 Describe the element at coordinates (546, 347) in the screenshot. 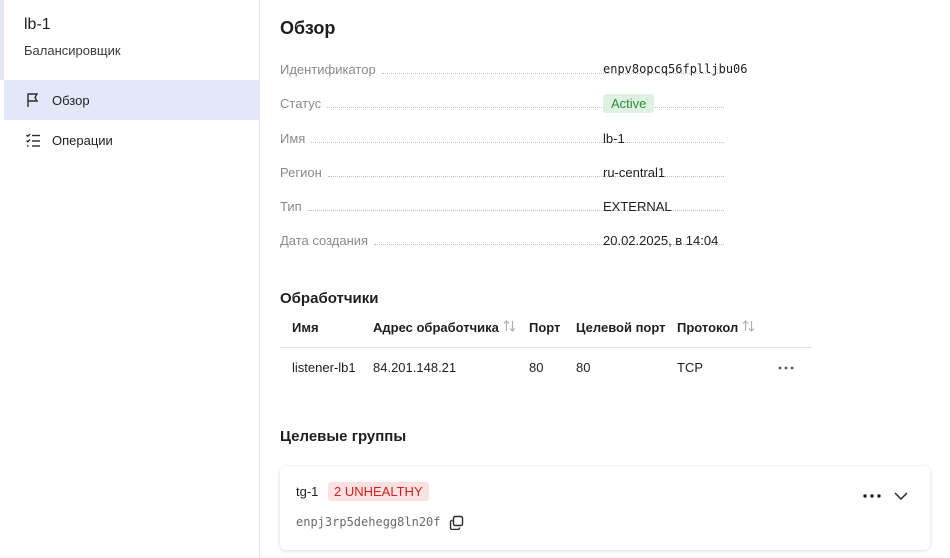

I see `table-divider` at that location.